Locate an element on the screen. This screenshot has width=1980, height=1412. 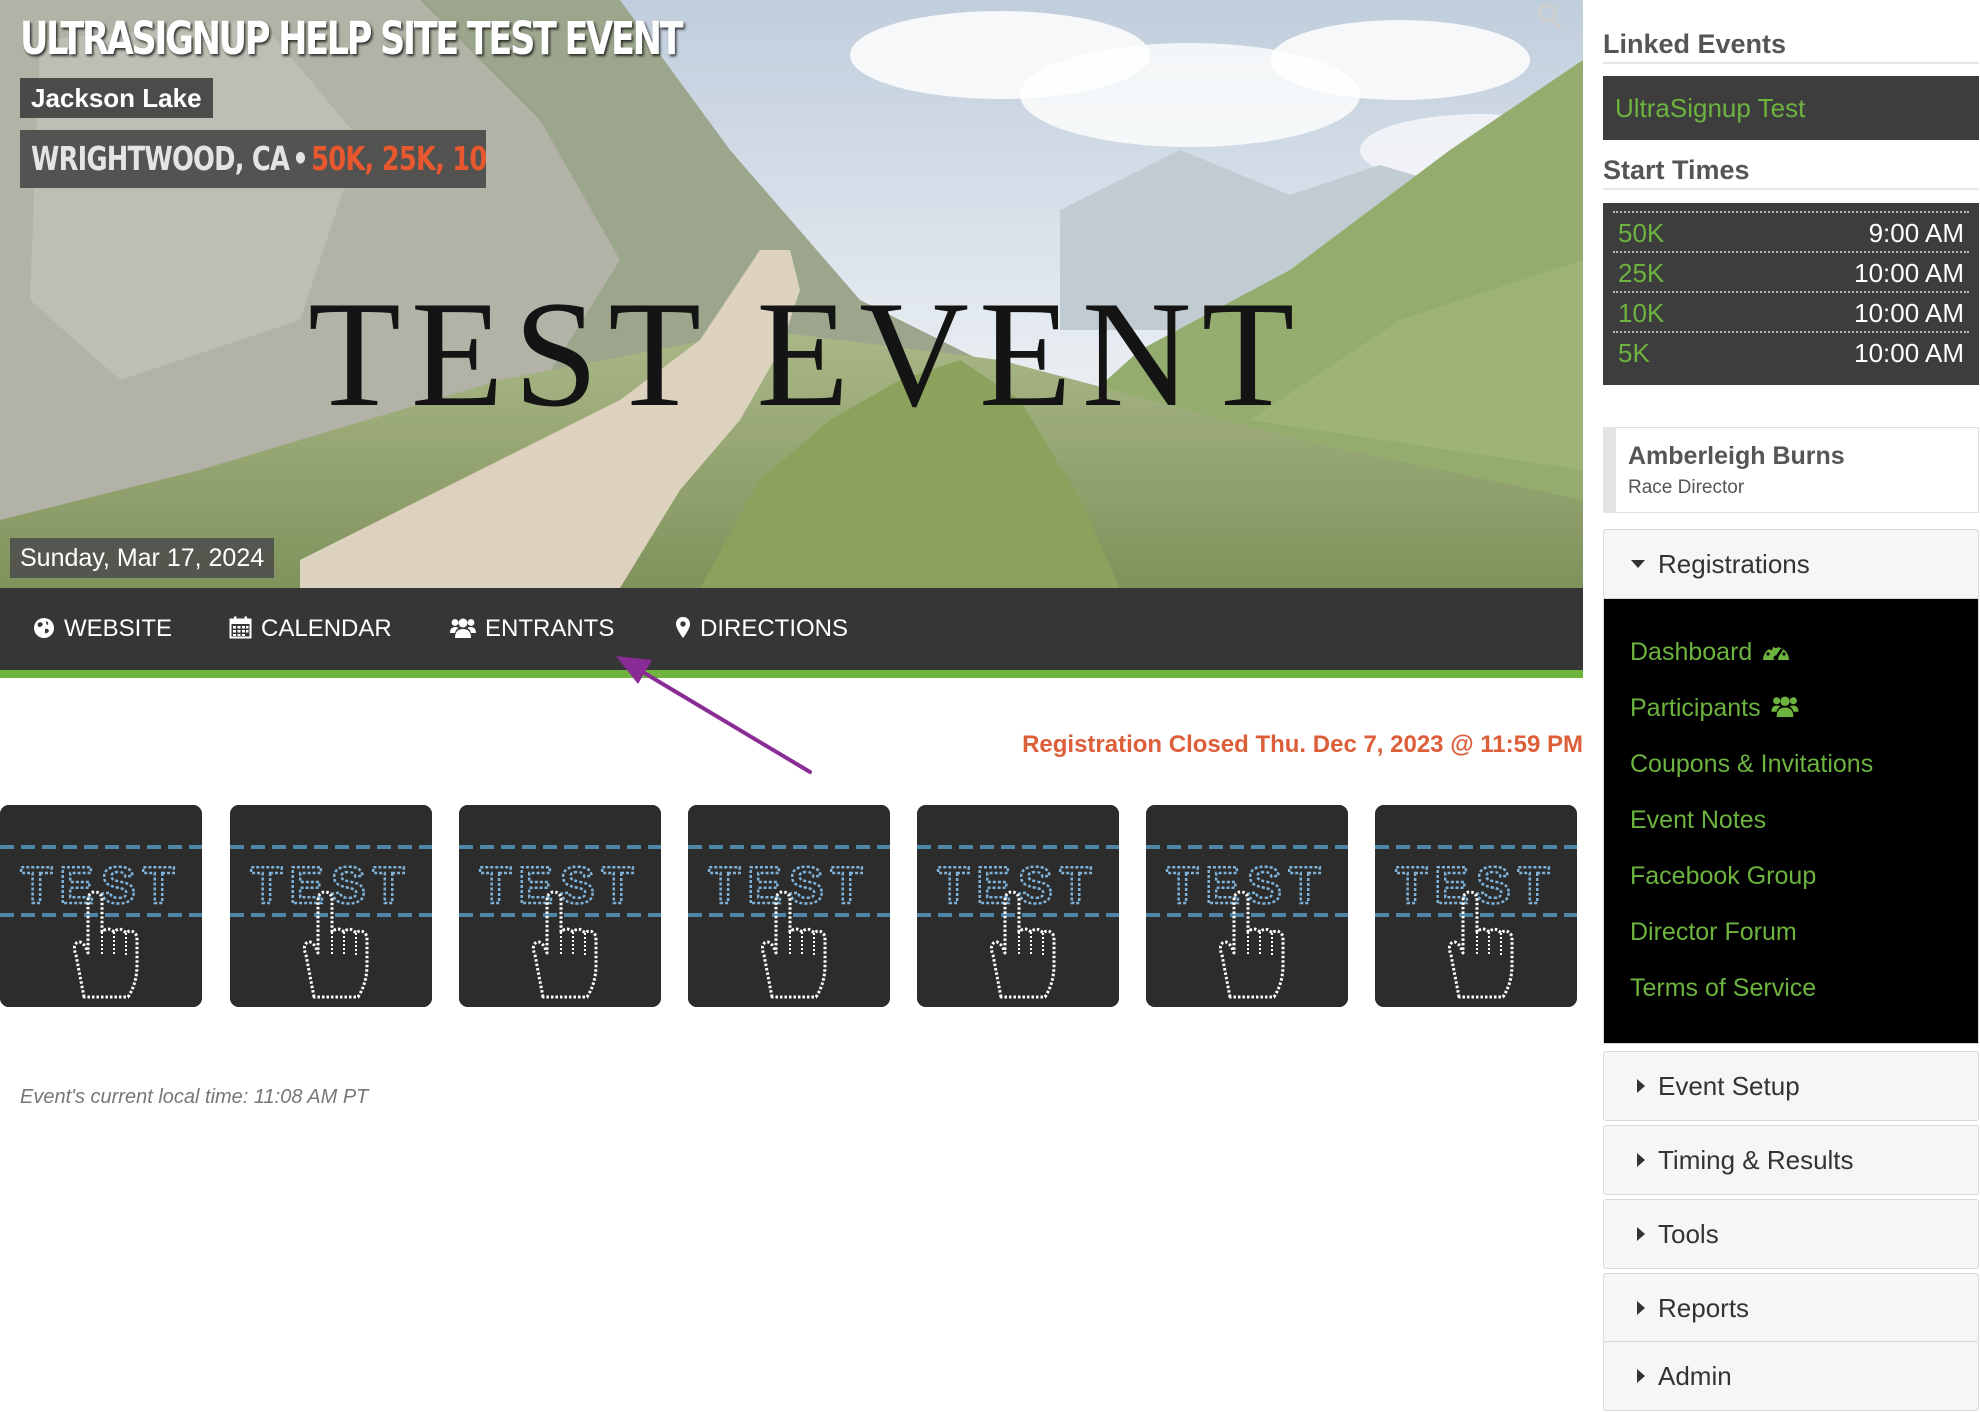
event-local-time: Event's current local time: 11:08 AM PT is located at coordinates (194, 1097).